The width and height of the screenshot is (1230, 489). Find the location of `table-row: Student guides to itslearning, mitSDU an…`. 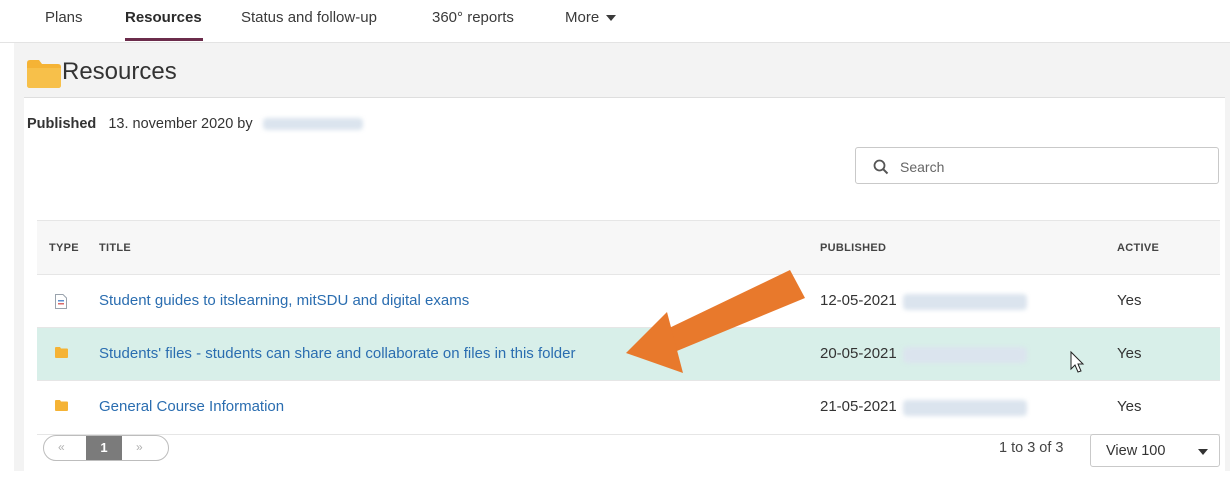

table-row: Student guides to itslearning, mitSDU an… is located at coordinates (628, 301).